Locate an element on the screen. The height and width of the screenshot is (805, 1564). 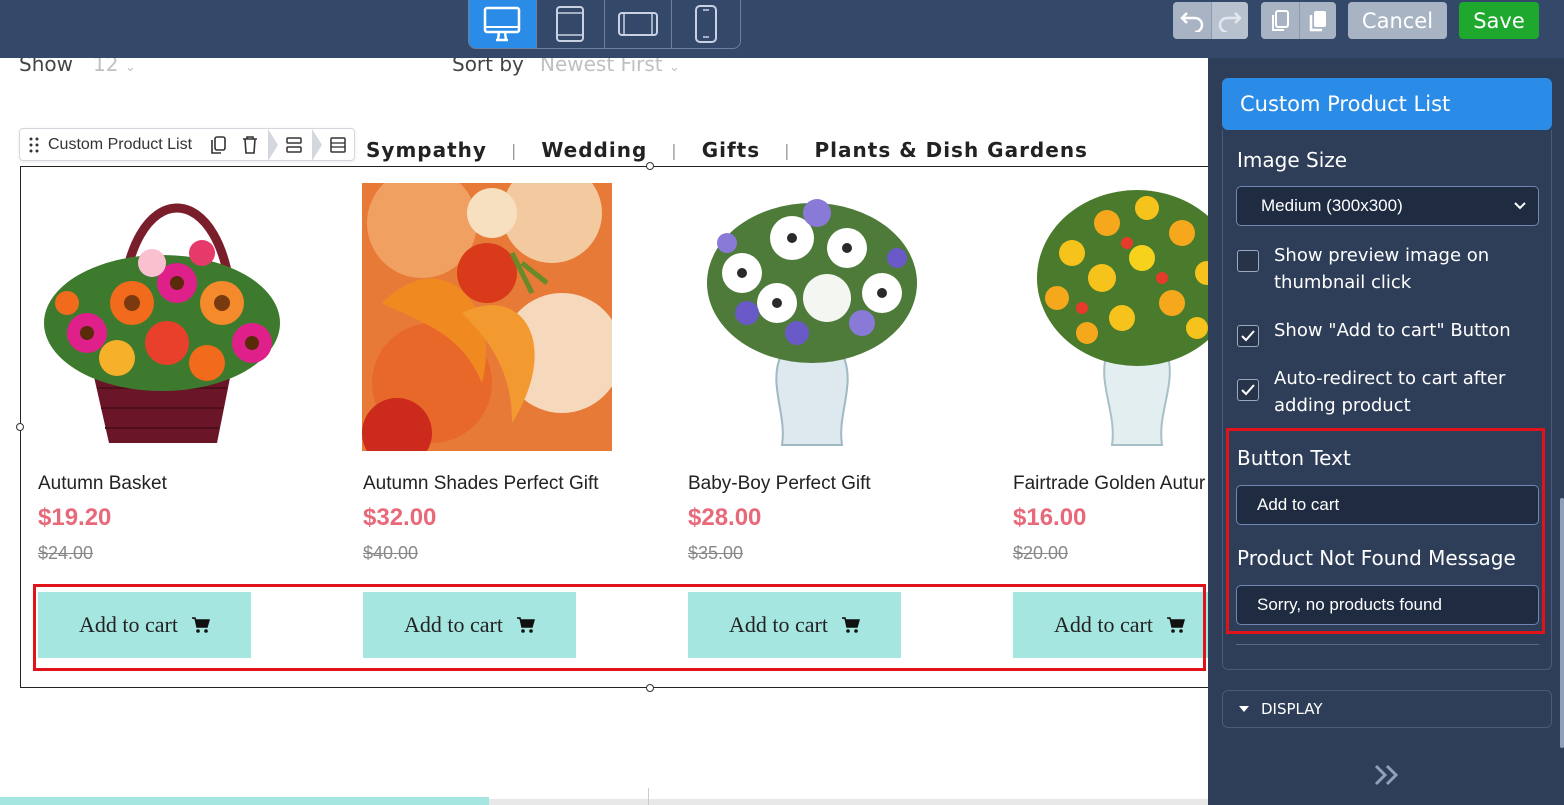
resize-handle-left is located at coordinates (20, 427).